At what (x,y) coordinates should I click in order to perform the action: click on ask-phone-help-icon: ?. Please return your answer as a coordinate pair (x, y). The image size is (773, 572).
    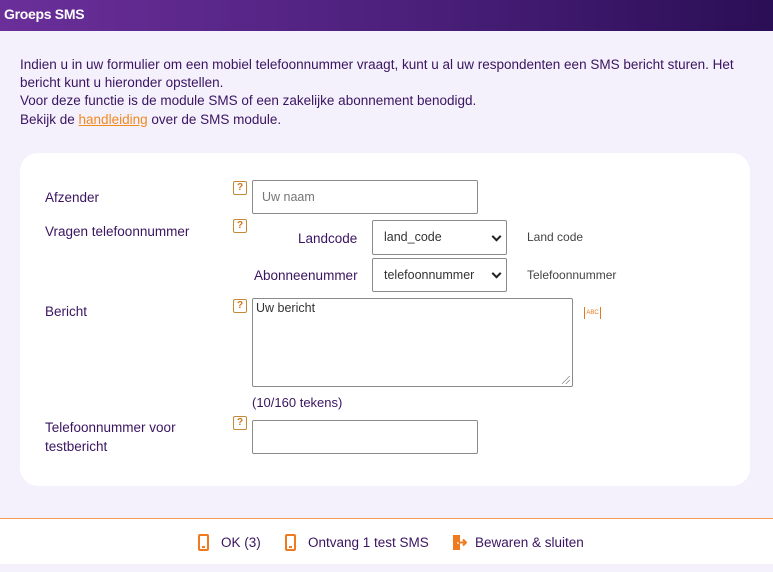
    Looking at the image, I should click on (240, 226).